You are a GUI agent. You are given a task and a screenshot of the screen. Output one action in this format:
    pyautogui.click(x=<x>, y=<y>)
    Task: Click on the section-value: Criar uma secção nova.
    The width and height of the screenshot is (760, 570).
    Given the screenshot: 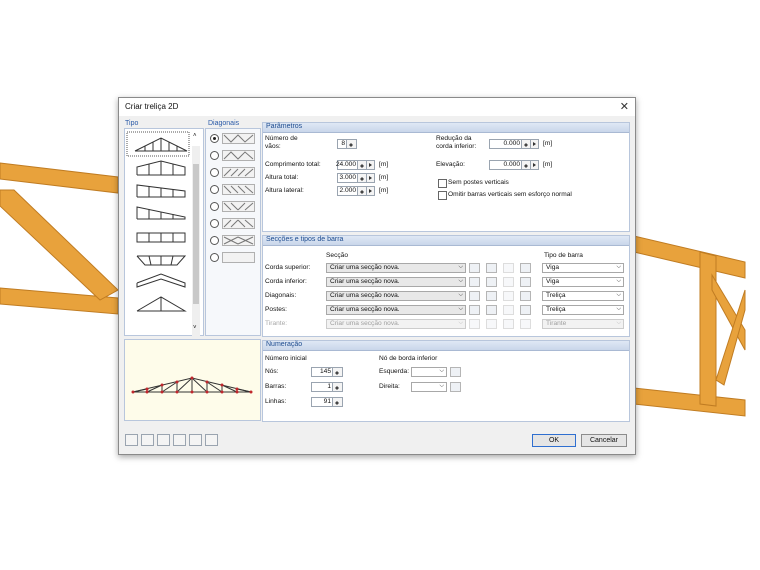 What is the action you would take?
    pyautogui.click(x=365, y=295)
    